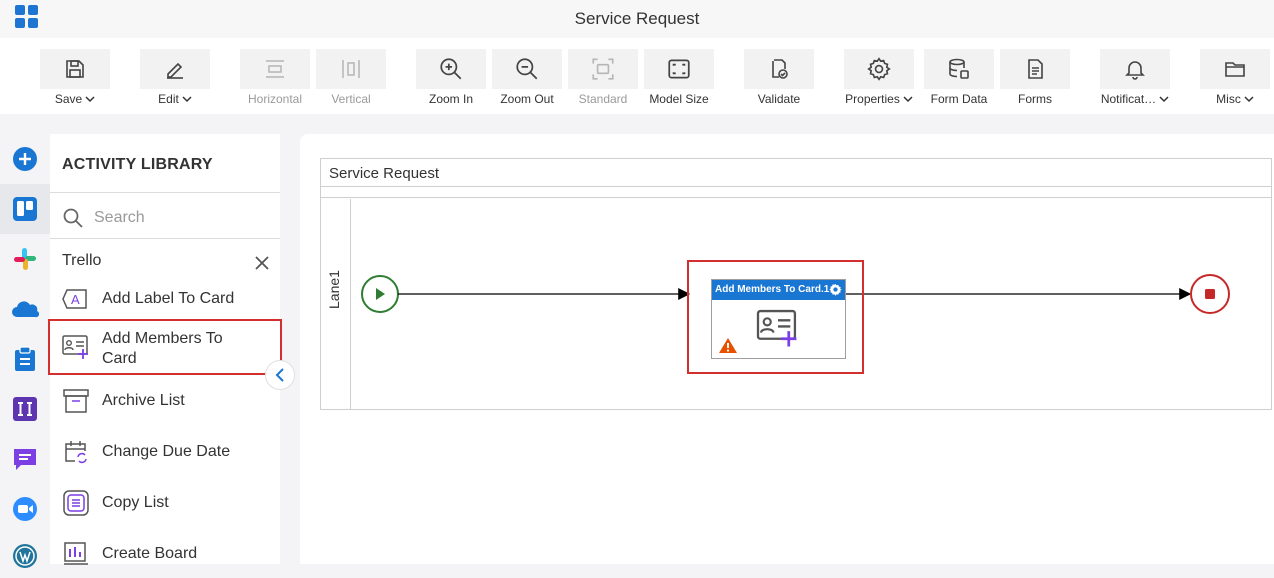 The image size is (1274, 578). Describe the element at coordinates (262, 263) in the screenshot. I see `close-icon` at that location.